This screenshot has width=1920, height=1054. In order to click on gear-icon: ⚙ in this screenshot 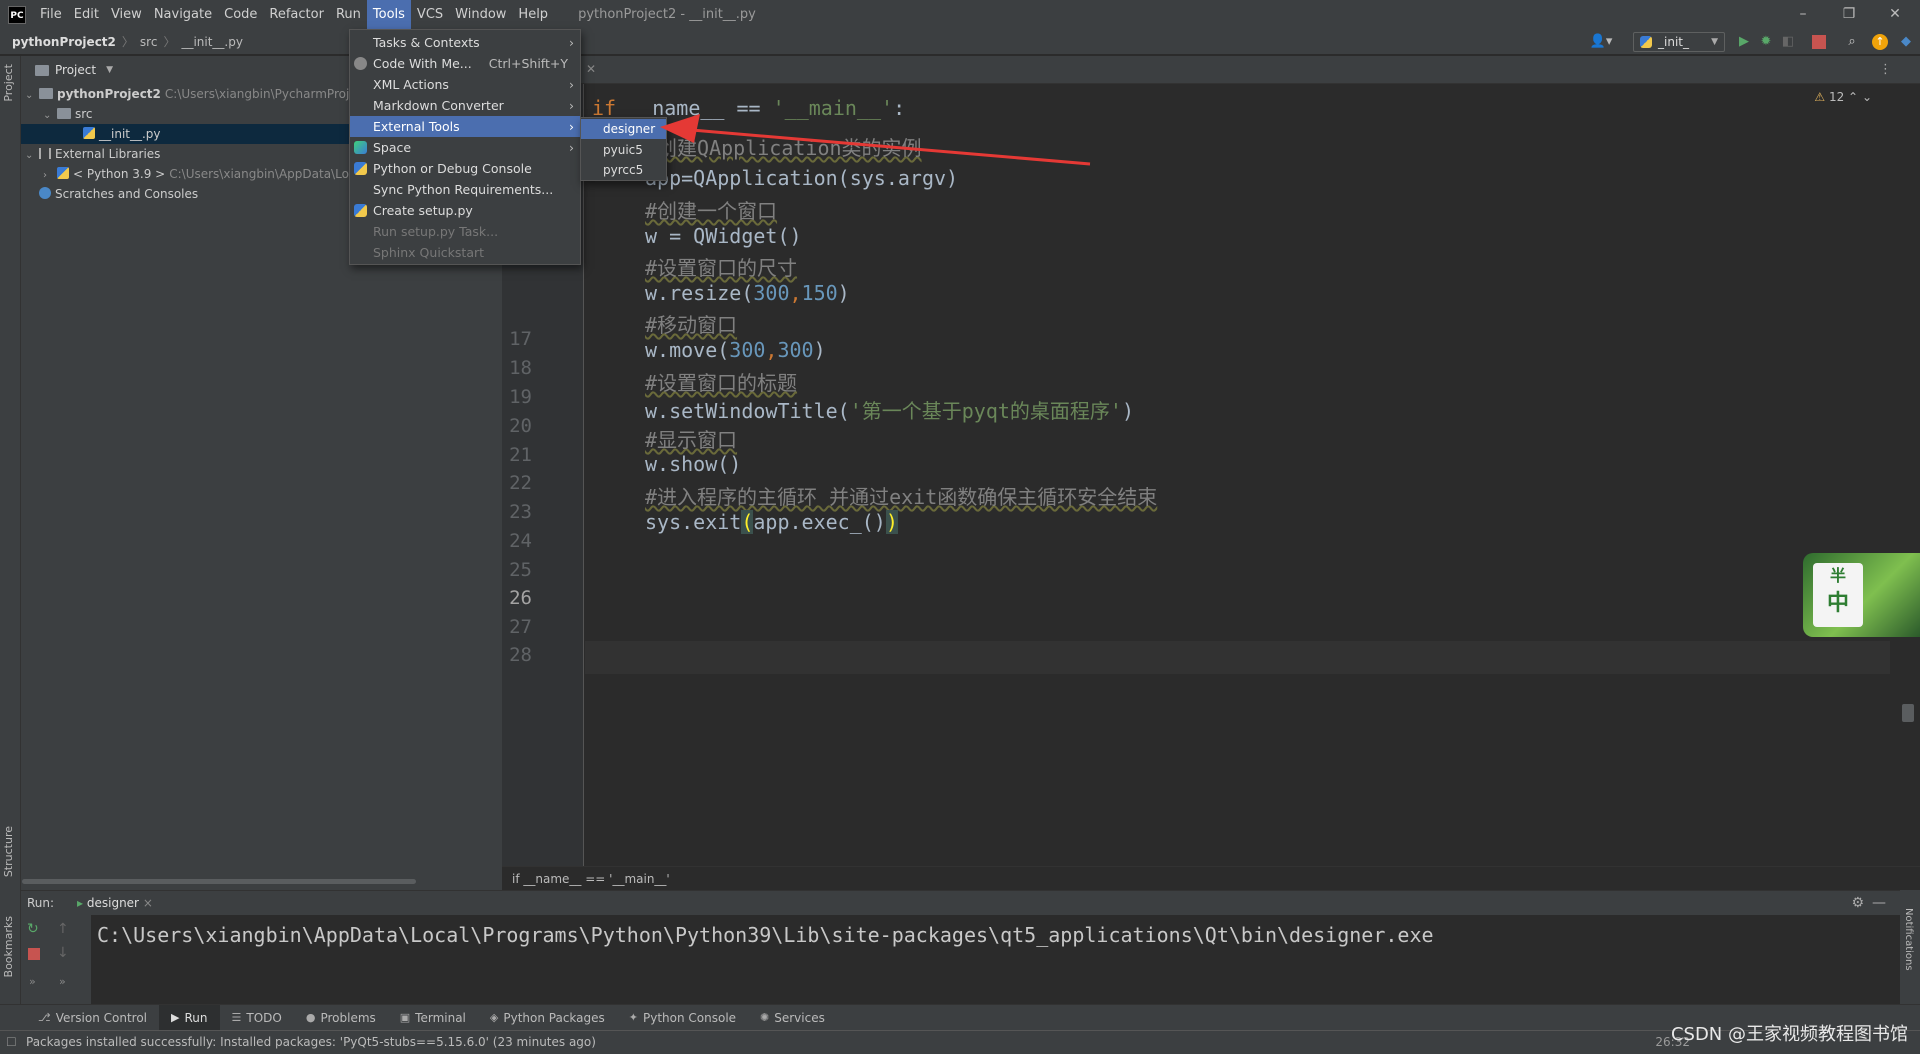, I will do `click(1857, 903)`.